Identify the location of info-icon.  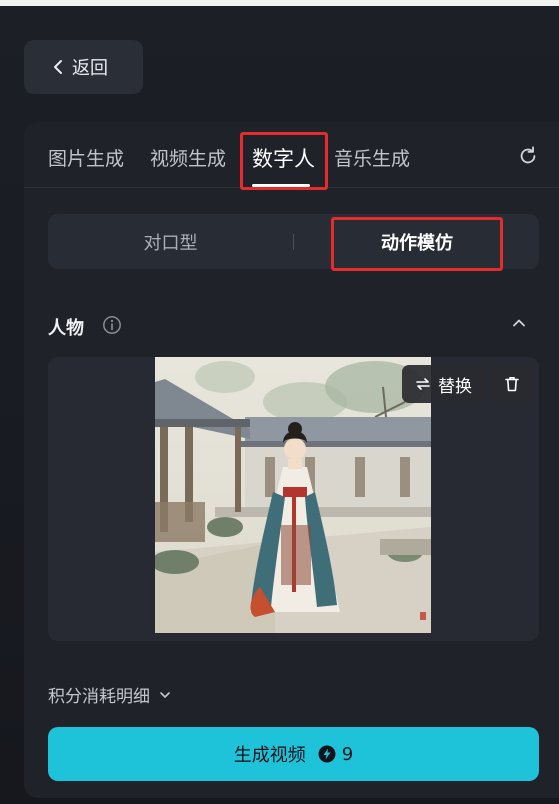
(112, 325).